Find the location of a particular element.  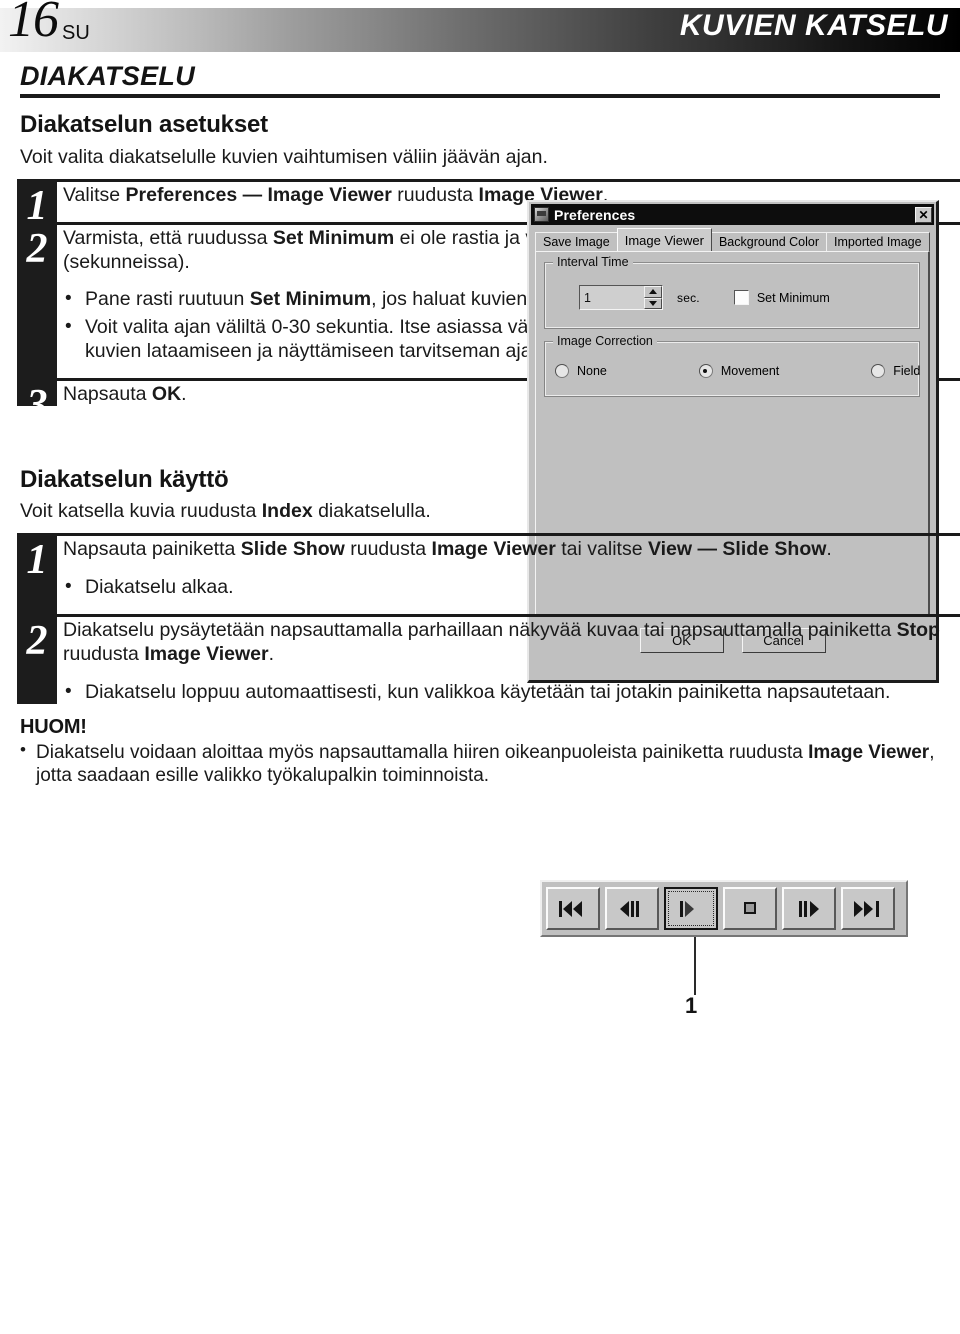

interval-time-spin-buttons is located at coordinates (653, 297).